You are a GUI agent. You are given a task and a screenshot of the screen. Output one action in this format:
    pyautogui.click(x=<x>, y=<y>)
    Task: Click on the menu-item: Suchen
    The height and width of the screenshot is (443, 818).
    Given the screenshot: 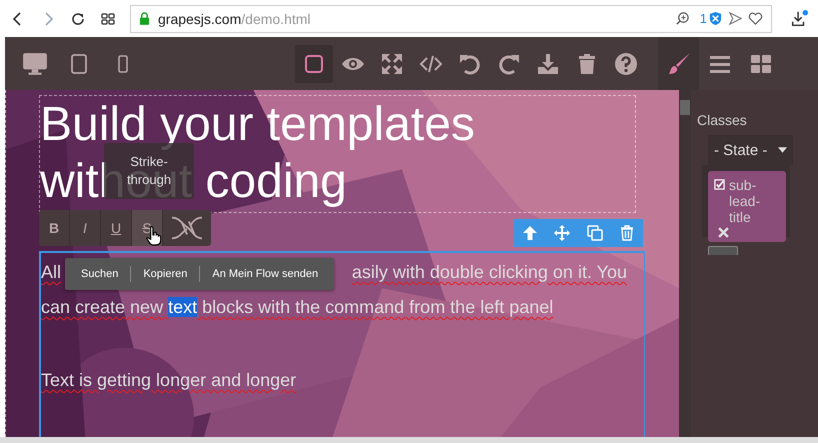 What is the action you would take?
    pyautogui.click(x=99, y=274)
    